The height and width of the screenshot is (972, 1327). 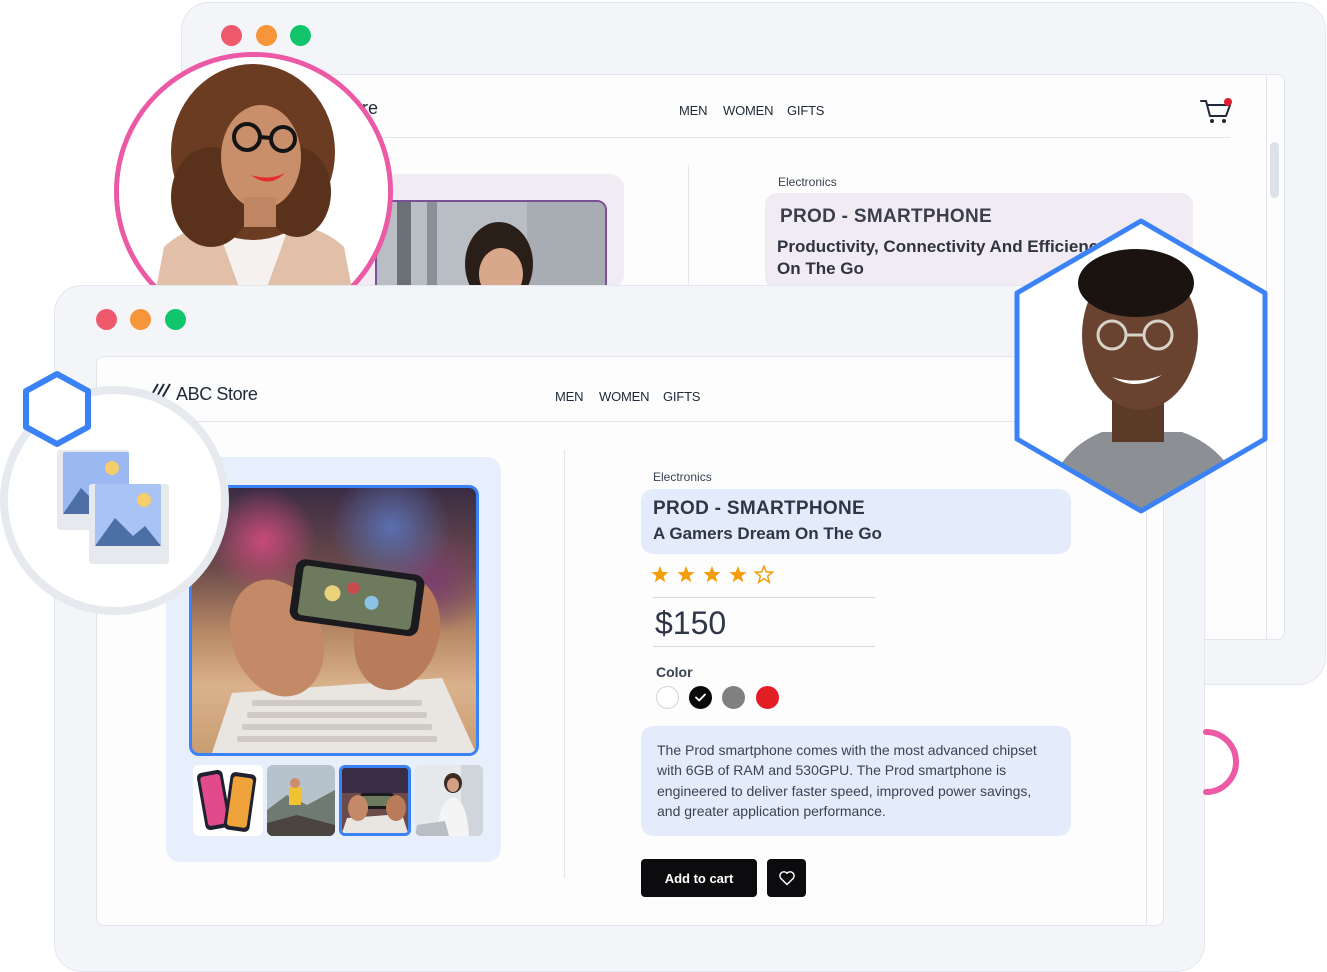 What do you see at coordinates (667, 697) in the screenshot?
I see `color-swatch-white` at bounding box center [667, 697].